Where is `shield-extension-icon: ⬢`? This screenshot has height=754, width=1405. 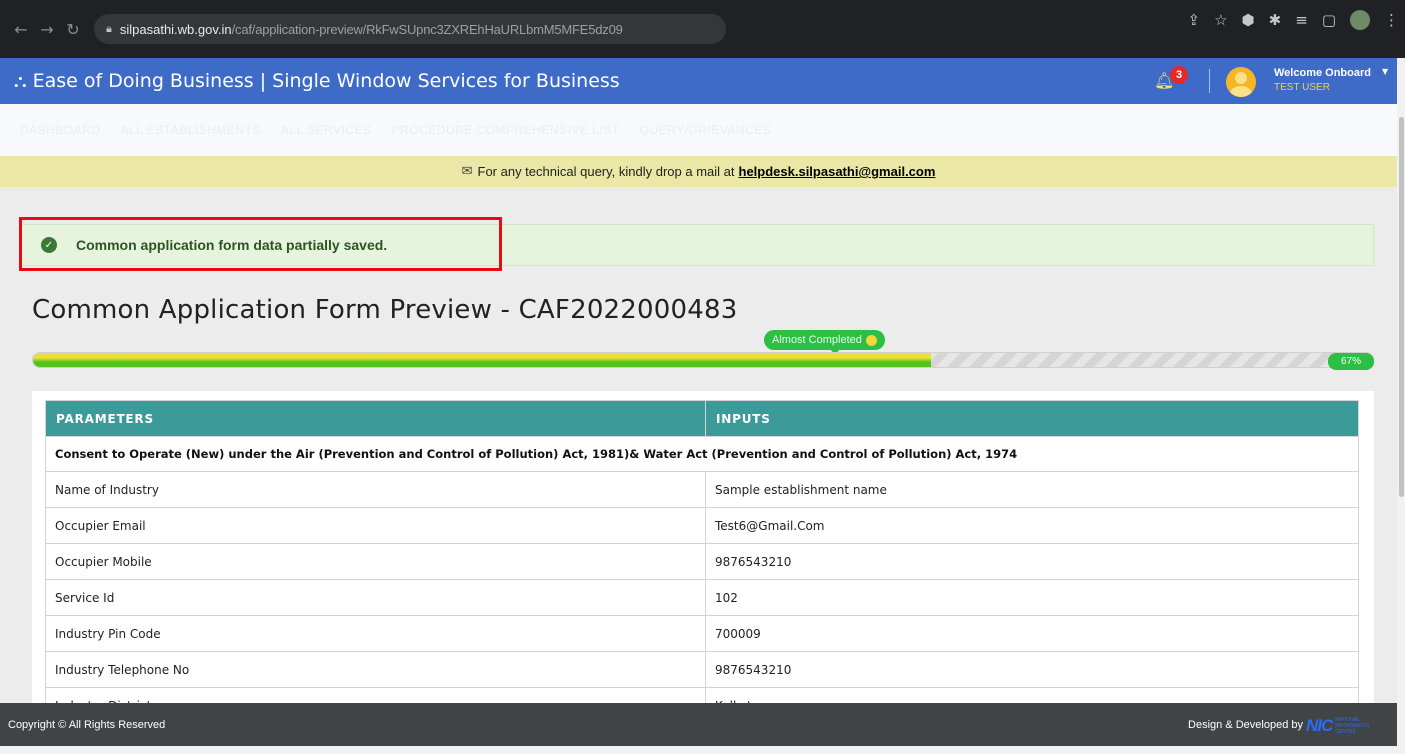
shield-extension-icon: ⬢ is located at coordinates (1248, 20).